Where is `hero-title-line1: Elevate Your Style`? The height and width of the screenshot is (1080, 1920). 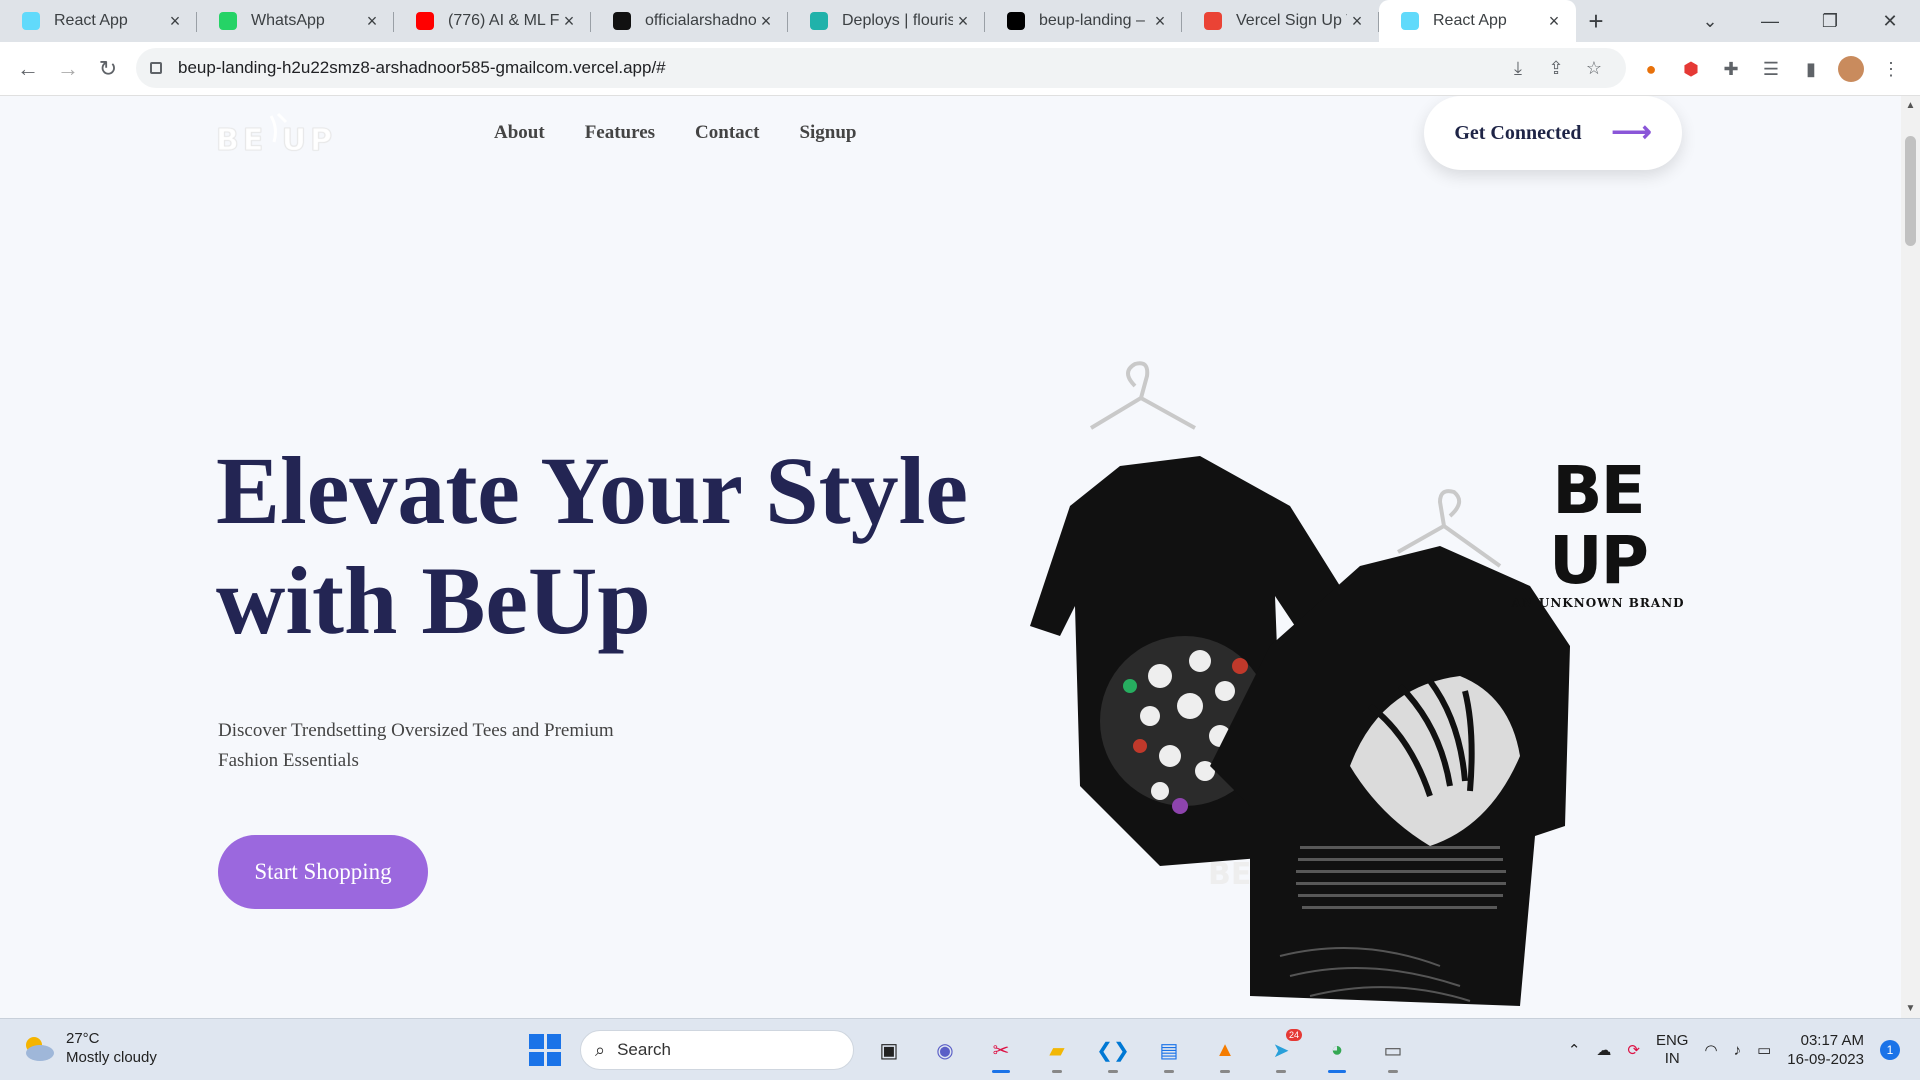
hero-title-line1: Elevate Your Style is located at coordinates (592, 490).